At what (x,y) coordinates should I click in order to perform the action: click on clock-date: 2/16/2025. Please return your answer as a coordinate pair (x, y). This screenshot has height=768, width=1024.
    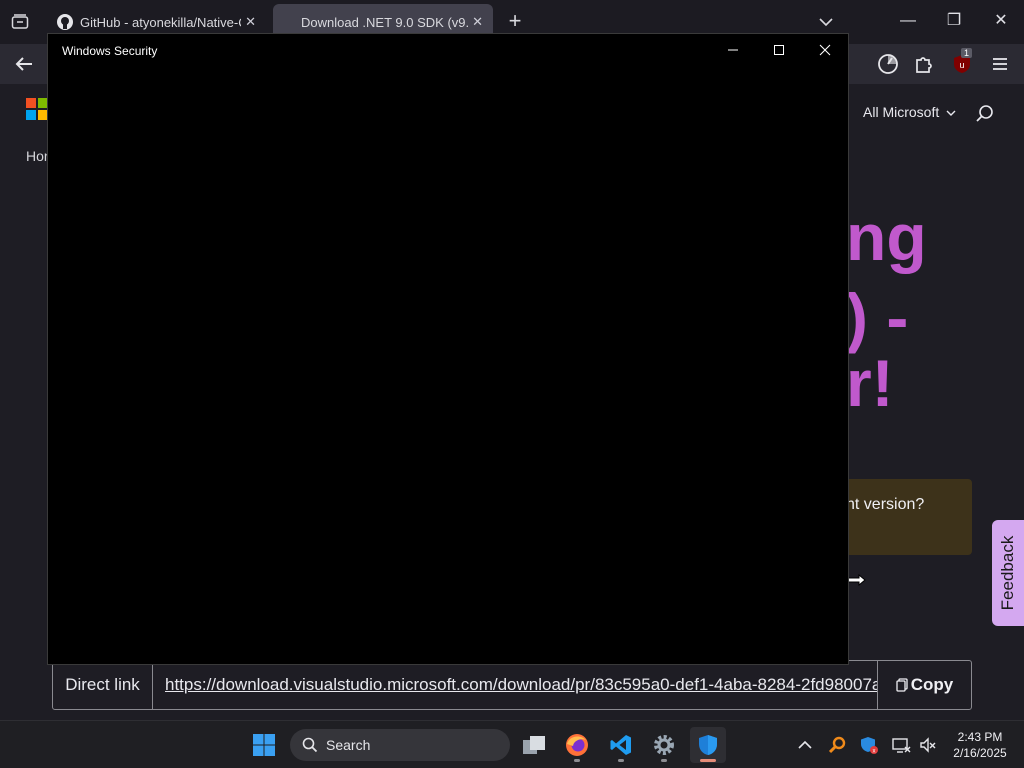
    Looking at the image, I should click on (980, 753).